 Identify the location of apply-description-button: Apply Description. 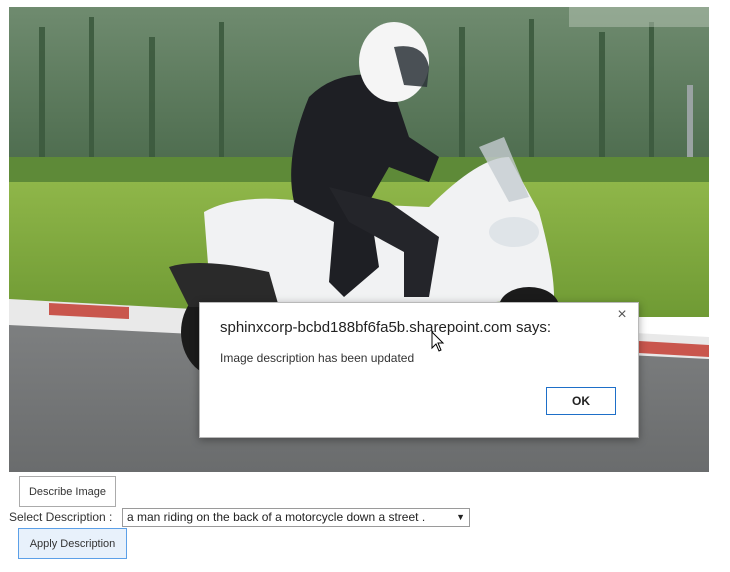
(72, 543).